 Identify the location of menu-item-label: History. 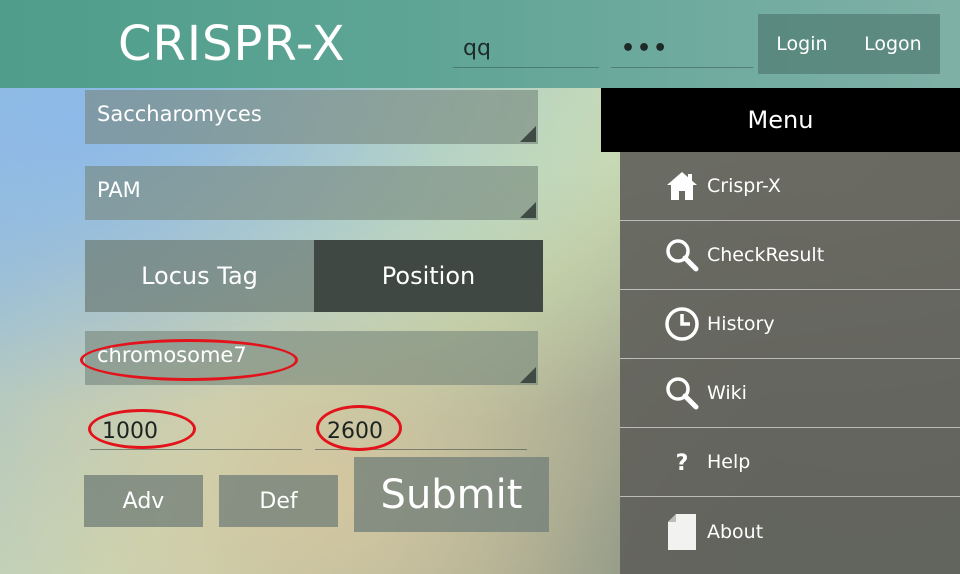
(741, 324).